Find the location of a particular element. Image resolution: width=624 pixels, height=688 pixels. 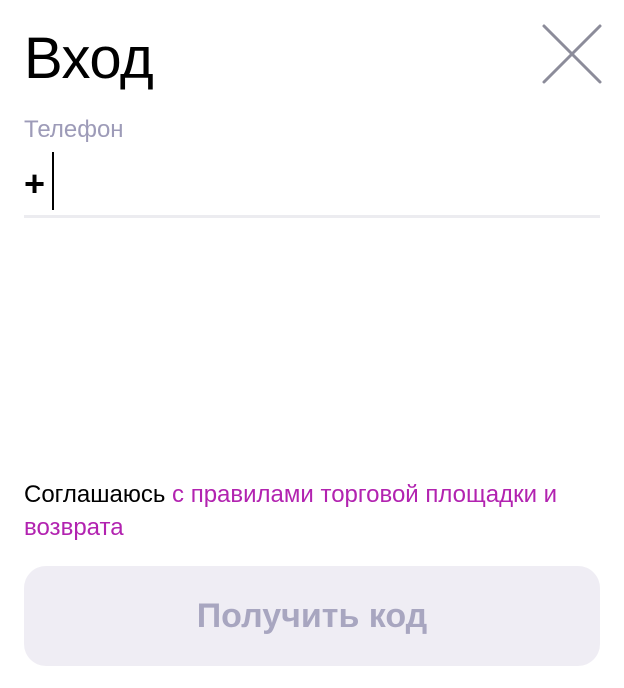

phone-input: + is located at coordinates (312, 185).